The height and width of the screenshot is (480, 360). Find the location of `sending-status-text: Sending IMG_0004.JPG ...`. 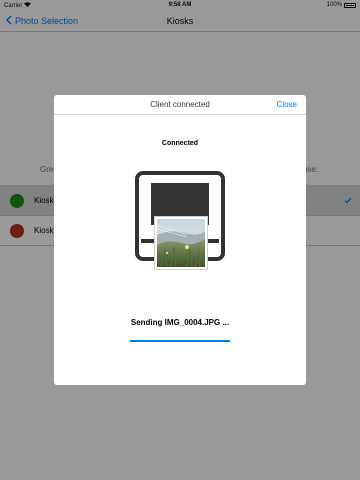

sending-status-text: Sending IMG_0004.JPG ... is located at coordinates (180, 322).